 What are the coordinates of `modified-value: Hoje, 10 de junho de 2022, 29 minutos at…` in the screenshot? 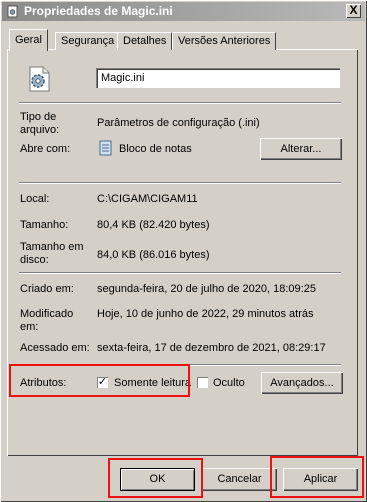 It's located at (205, 314).